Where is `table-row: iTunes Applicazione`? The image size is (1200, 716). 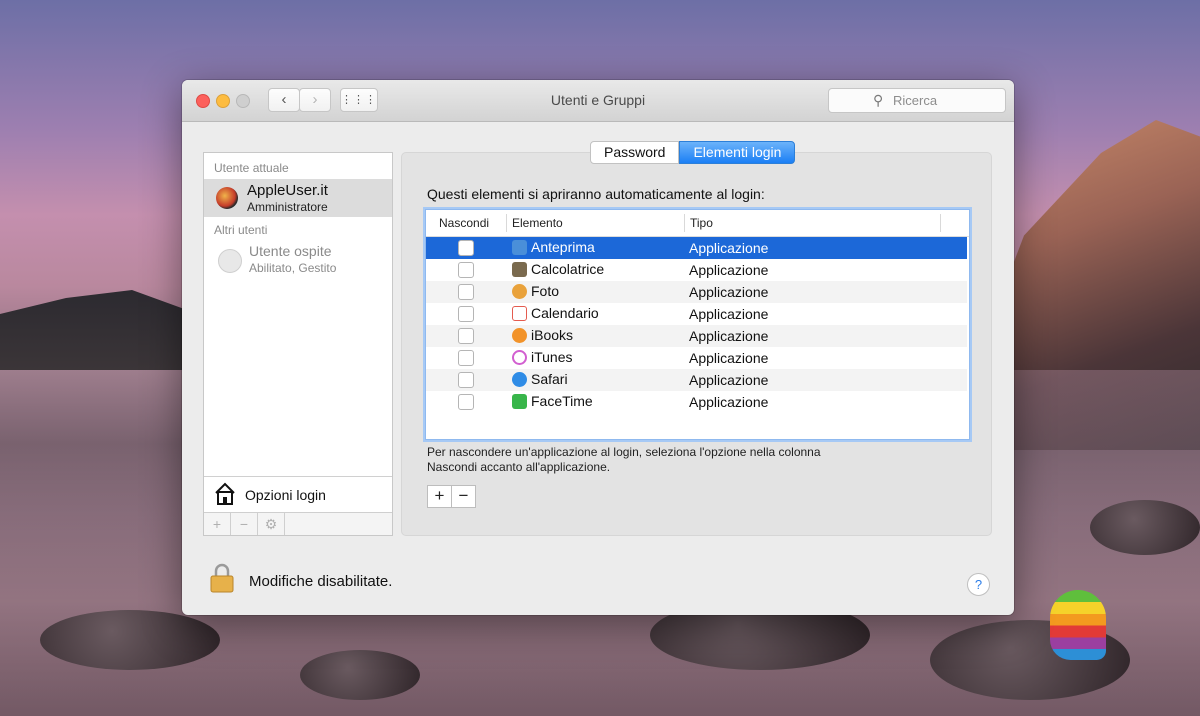
table-row: iTunes Applicazione is located at coordinates (696, 358).